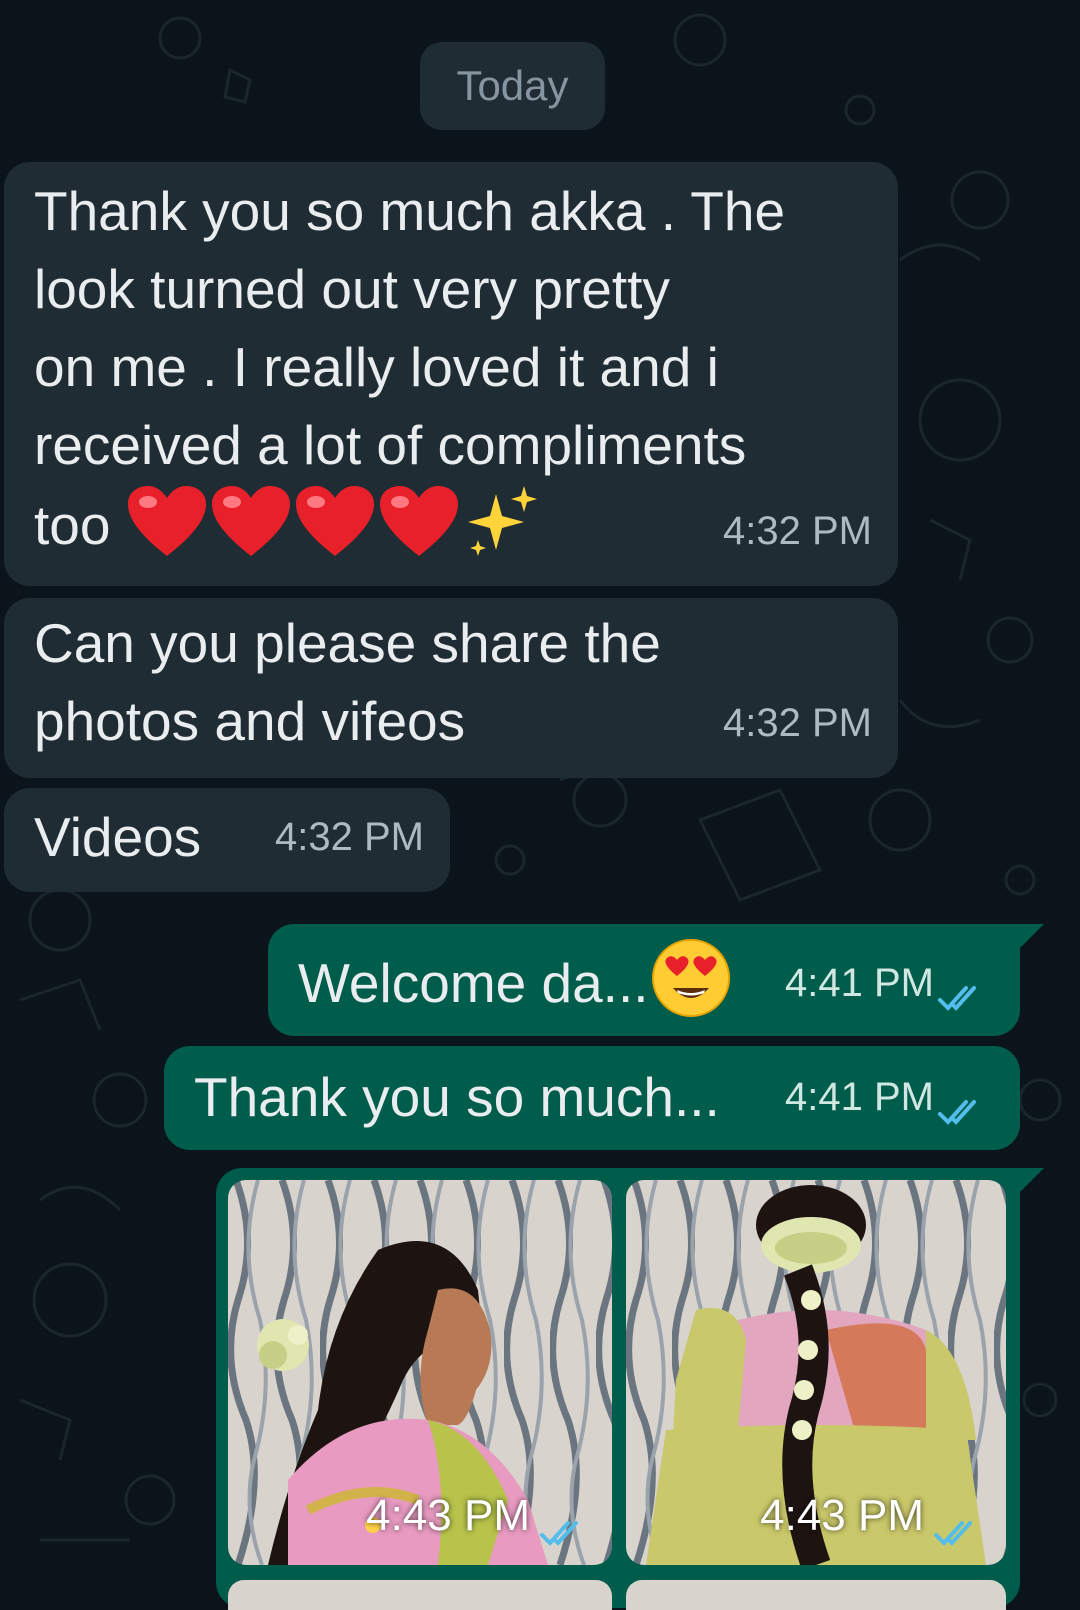 Image resolution: width=1080 pixels, height=1610 pixels. What do you see at coordinates (352, 289) in the screenshot?
I see `message-line: look turned out very pretty` at bounding box center [352, 289].